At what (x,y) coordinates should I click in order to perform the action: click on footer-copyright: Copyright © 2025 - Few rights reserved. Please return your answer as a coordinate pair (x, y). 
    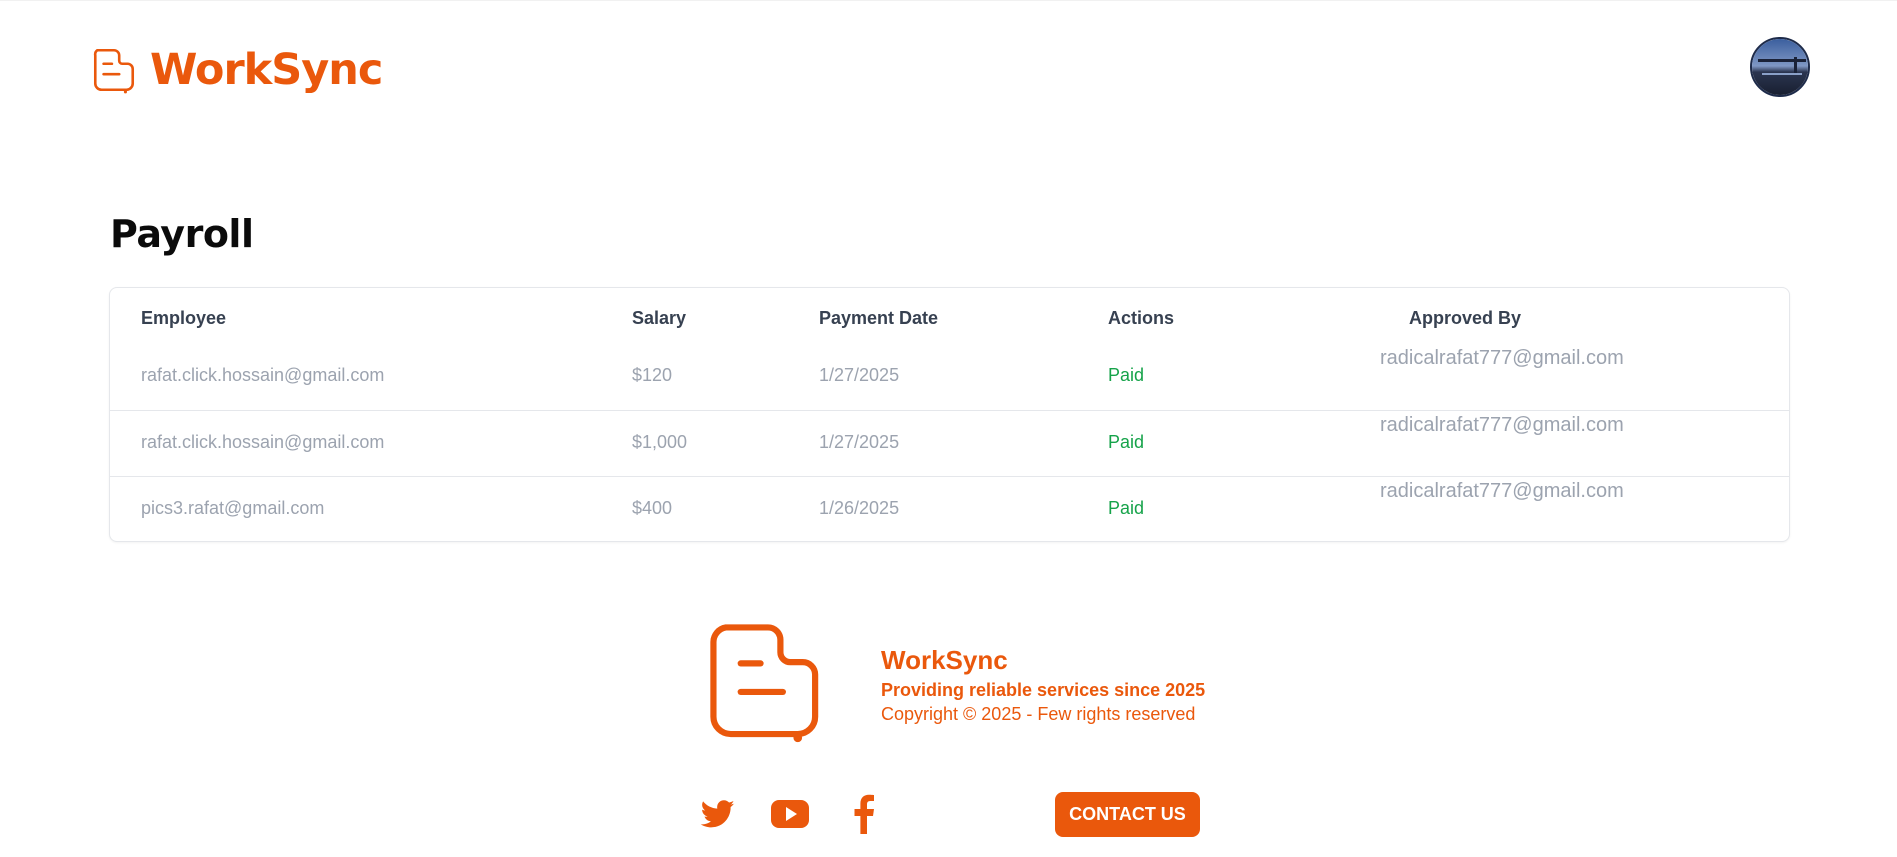
    Looking at the image, I should click on (1038, 714).